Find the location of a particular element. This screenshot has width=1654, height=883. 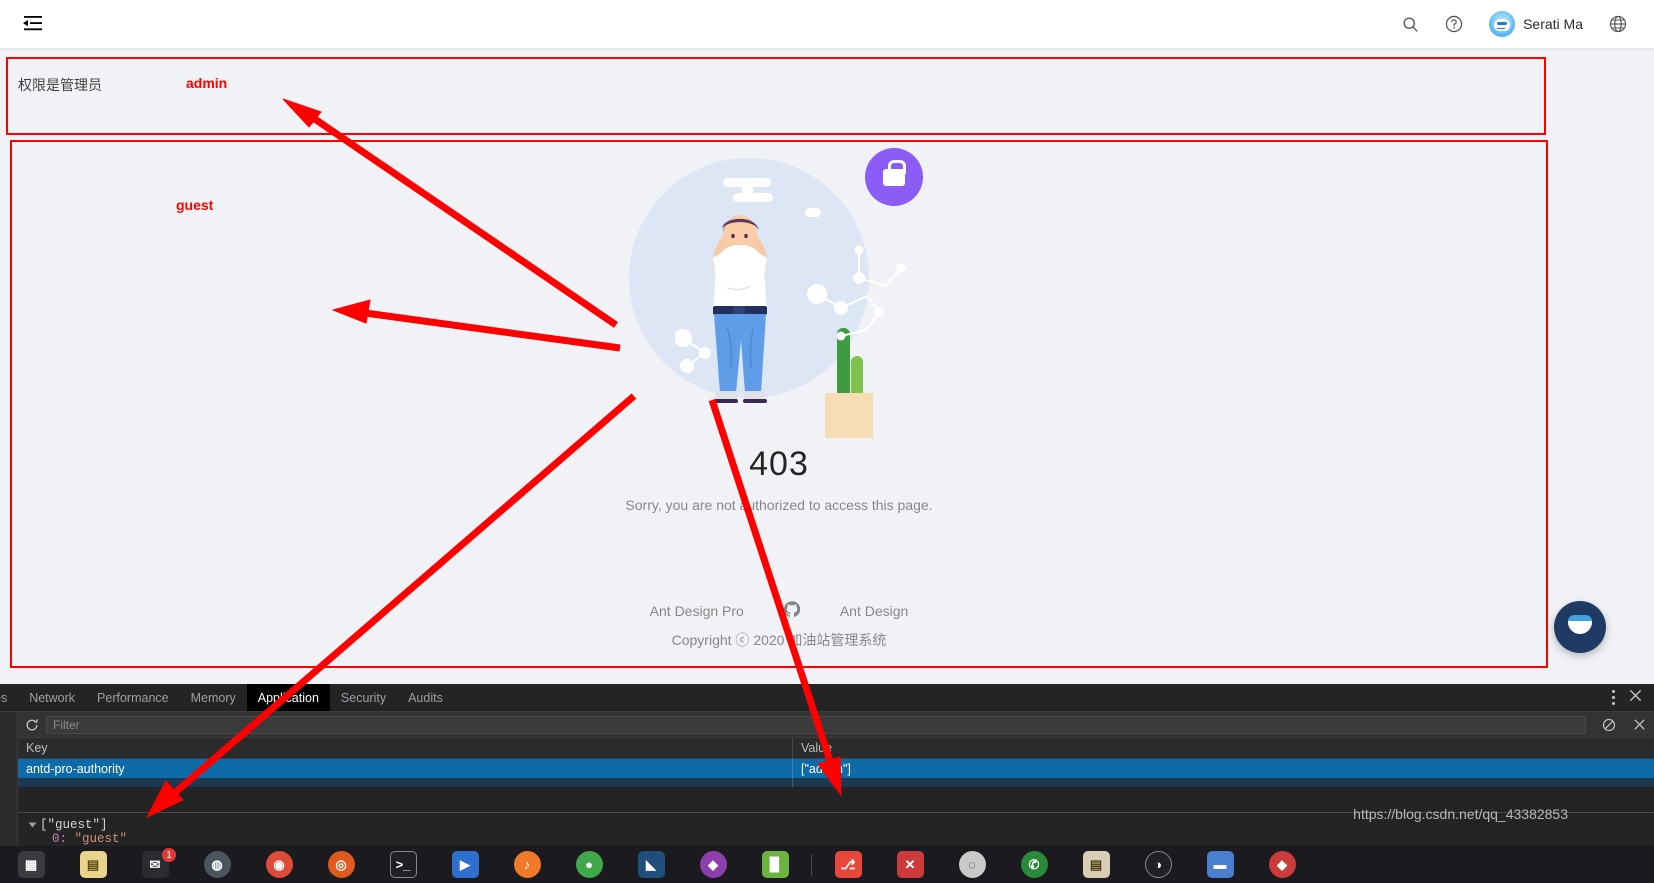

green-app-icon: ▉ is located at coordinates (775, 864).